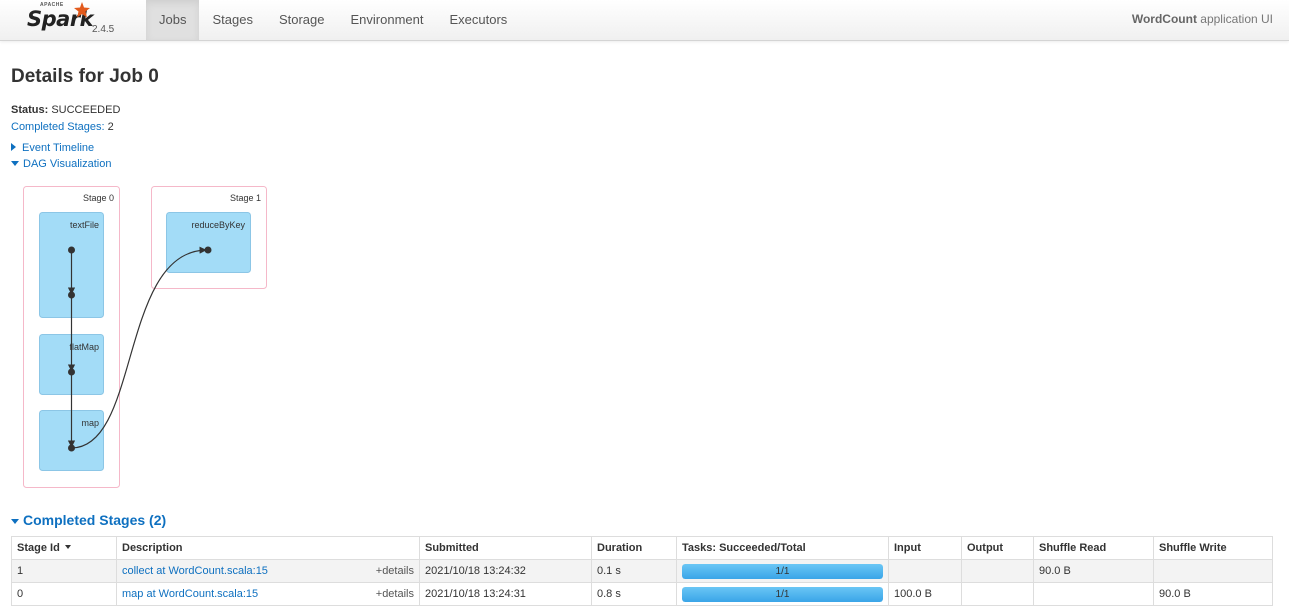  I want to click on tab-jobs: Jobs, so click(173, 20).